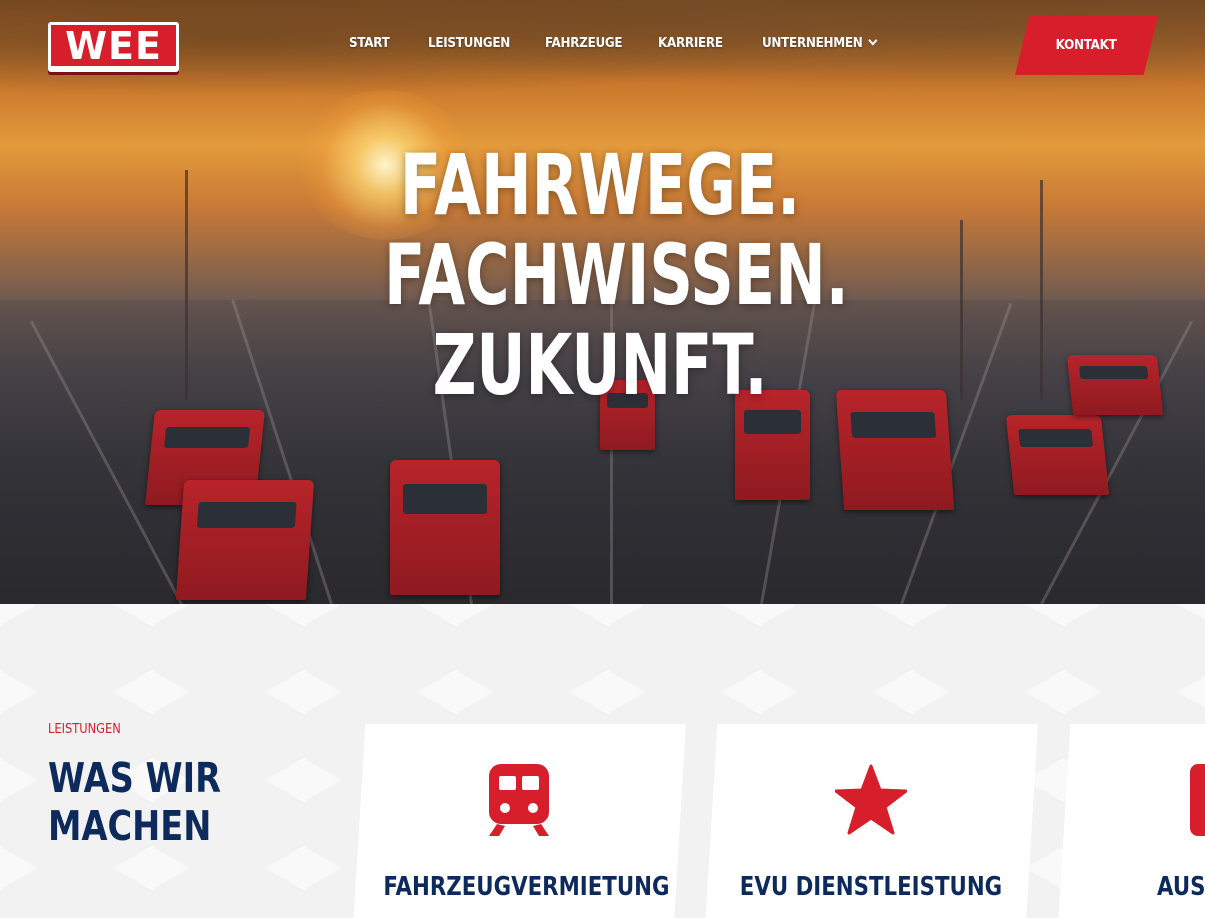 The height and width of the screenshot is (918, 1205). I want to click on service-card-title-text: EVU DIENSTLEISTUNG, so click(871, 887).